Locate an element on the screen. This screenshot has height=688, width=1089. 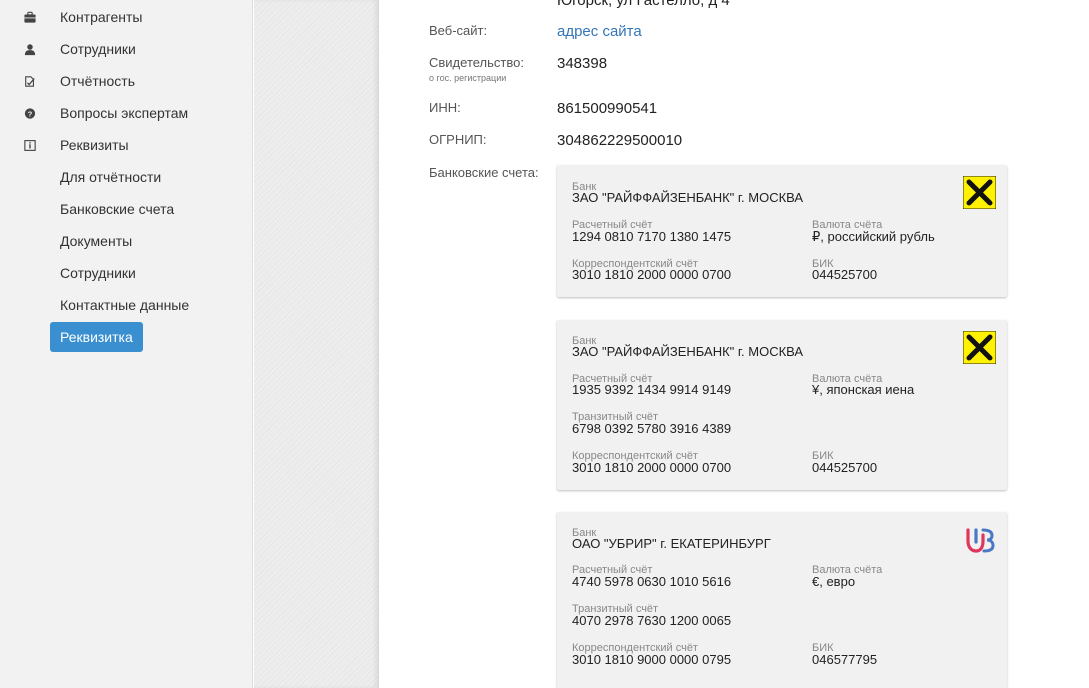
background-gutter is located at coordinates (316, 344).